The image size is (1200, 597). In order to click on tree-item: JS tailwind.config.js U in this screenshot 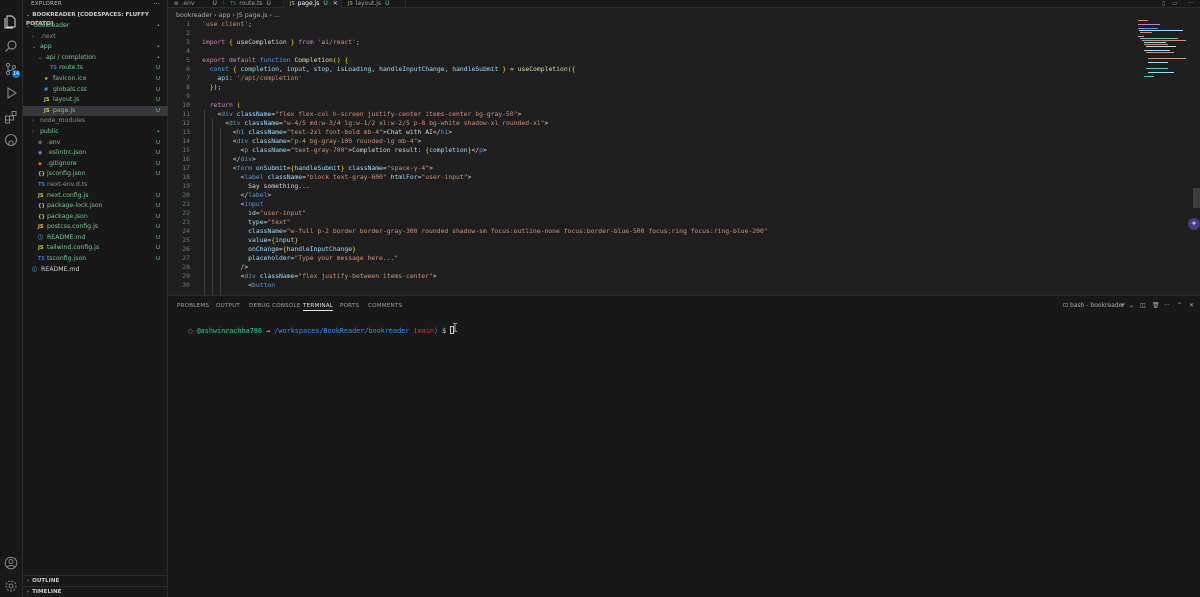, I will do `click(95, 248)`.